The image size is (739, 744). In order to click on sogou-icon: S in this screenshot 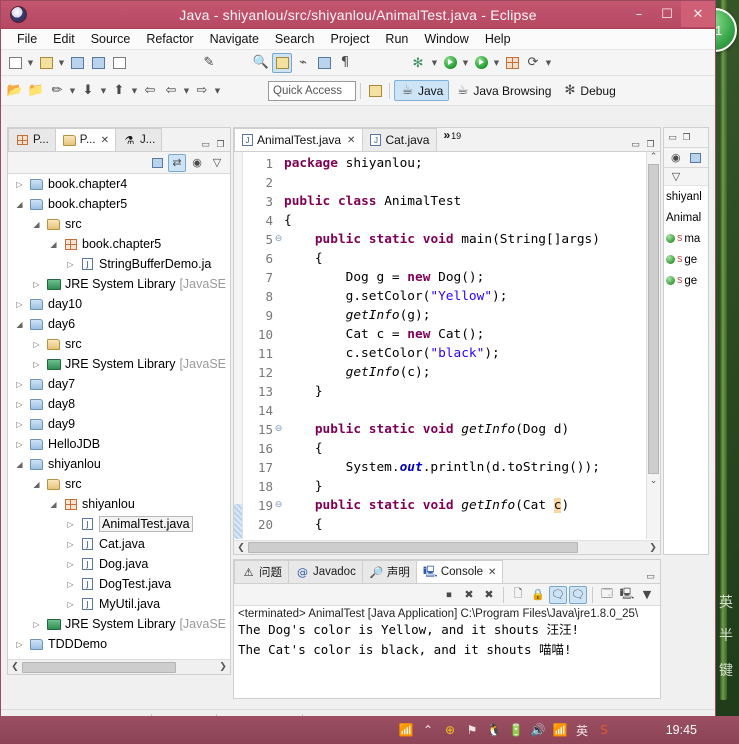, I will do `click(604, 730)`.